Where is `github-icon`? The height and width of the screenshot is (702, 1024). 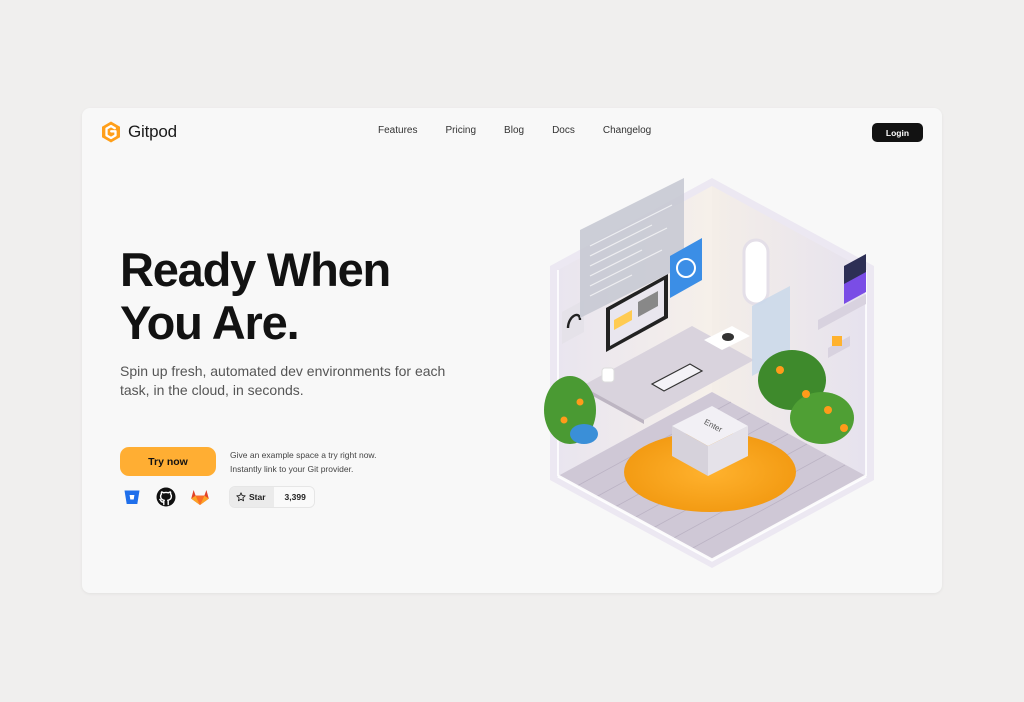 github-icon is located at coordinates (166, 497).